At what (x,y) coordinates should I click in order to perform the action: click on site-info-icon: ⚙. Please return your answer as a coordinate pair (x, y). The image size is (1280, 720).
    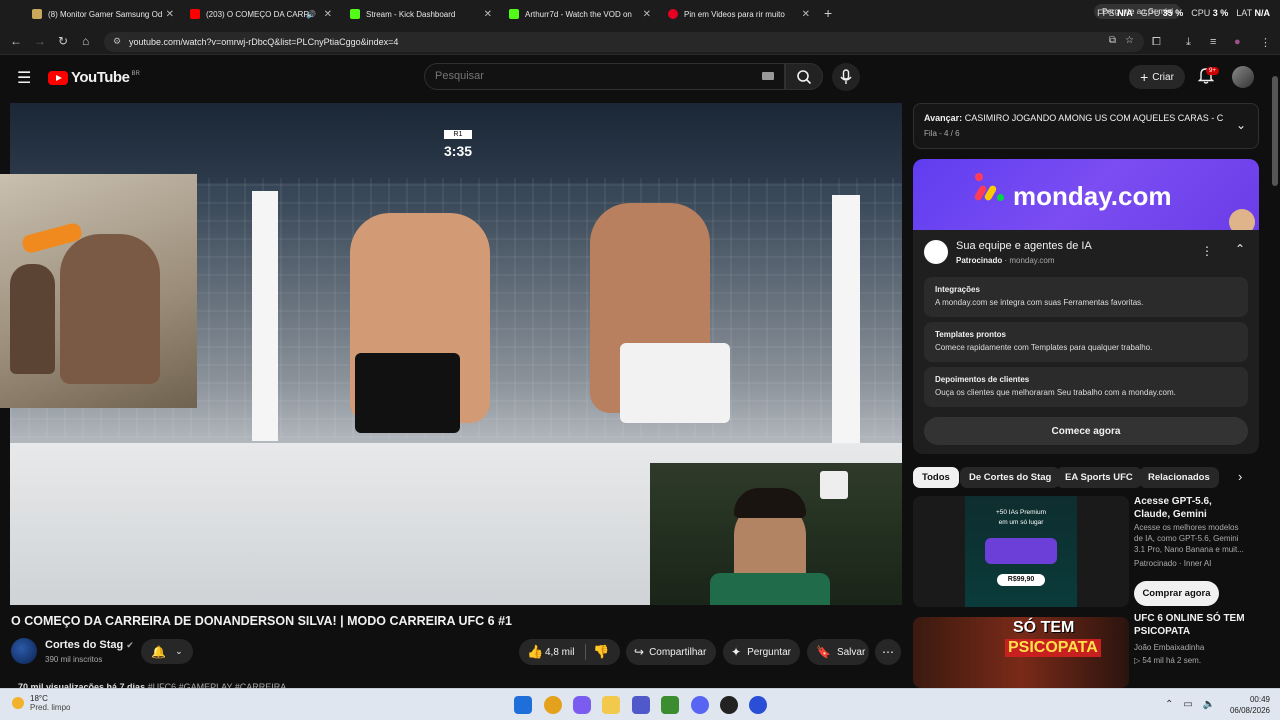
    Looking at the image, I should click on (117, 41).